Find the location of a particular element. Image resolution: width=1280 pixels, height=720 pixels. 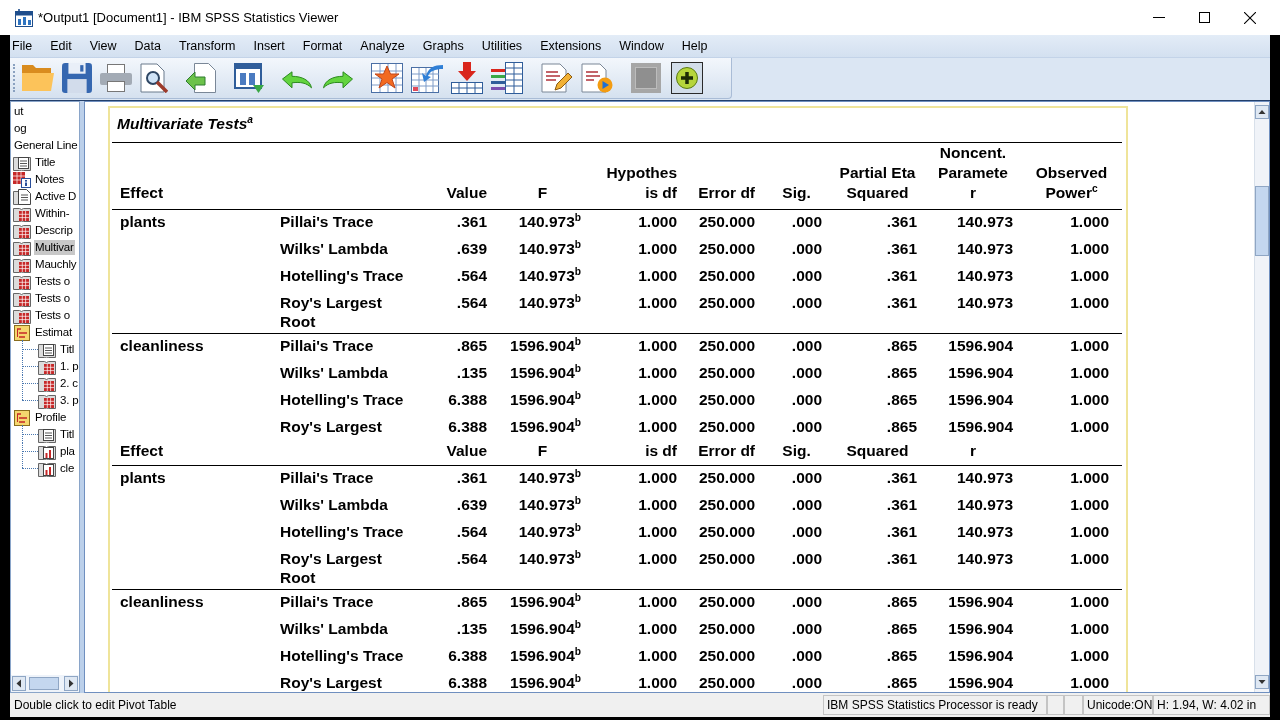

test-name-cell-text: Wilks' Lambda is located at coordinates (334, 629).